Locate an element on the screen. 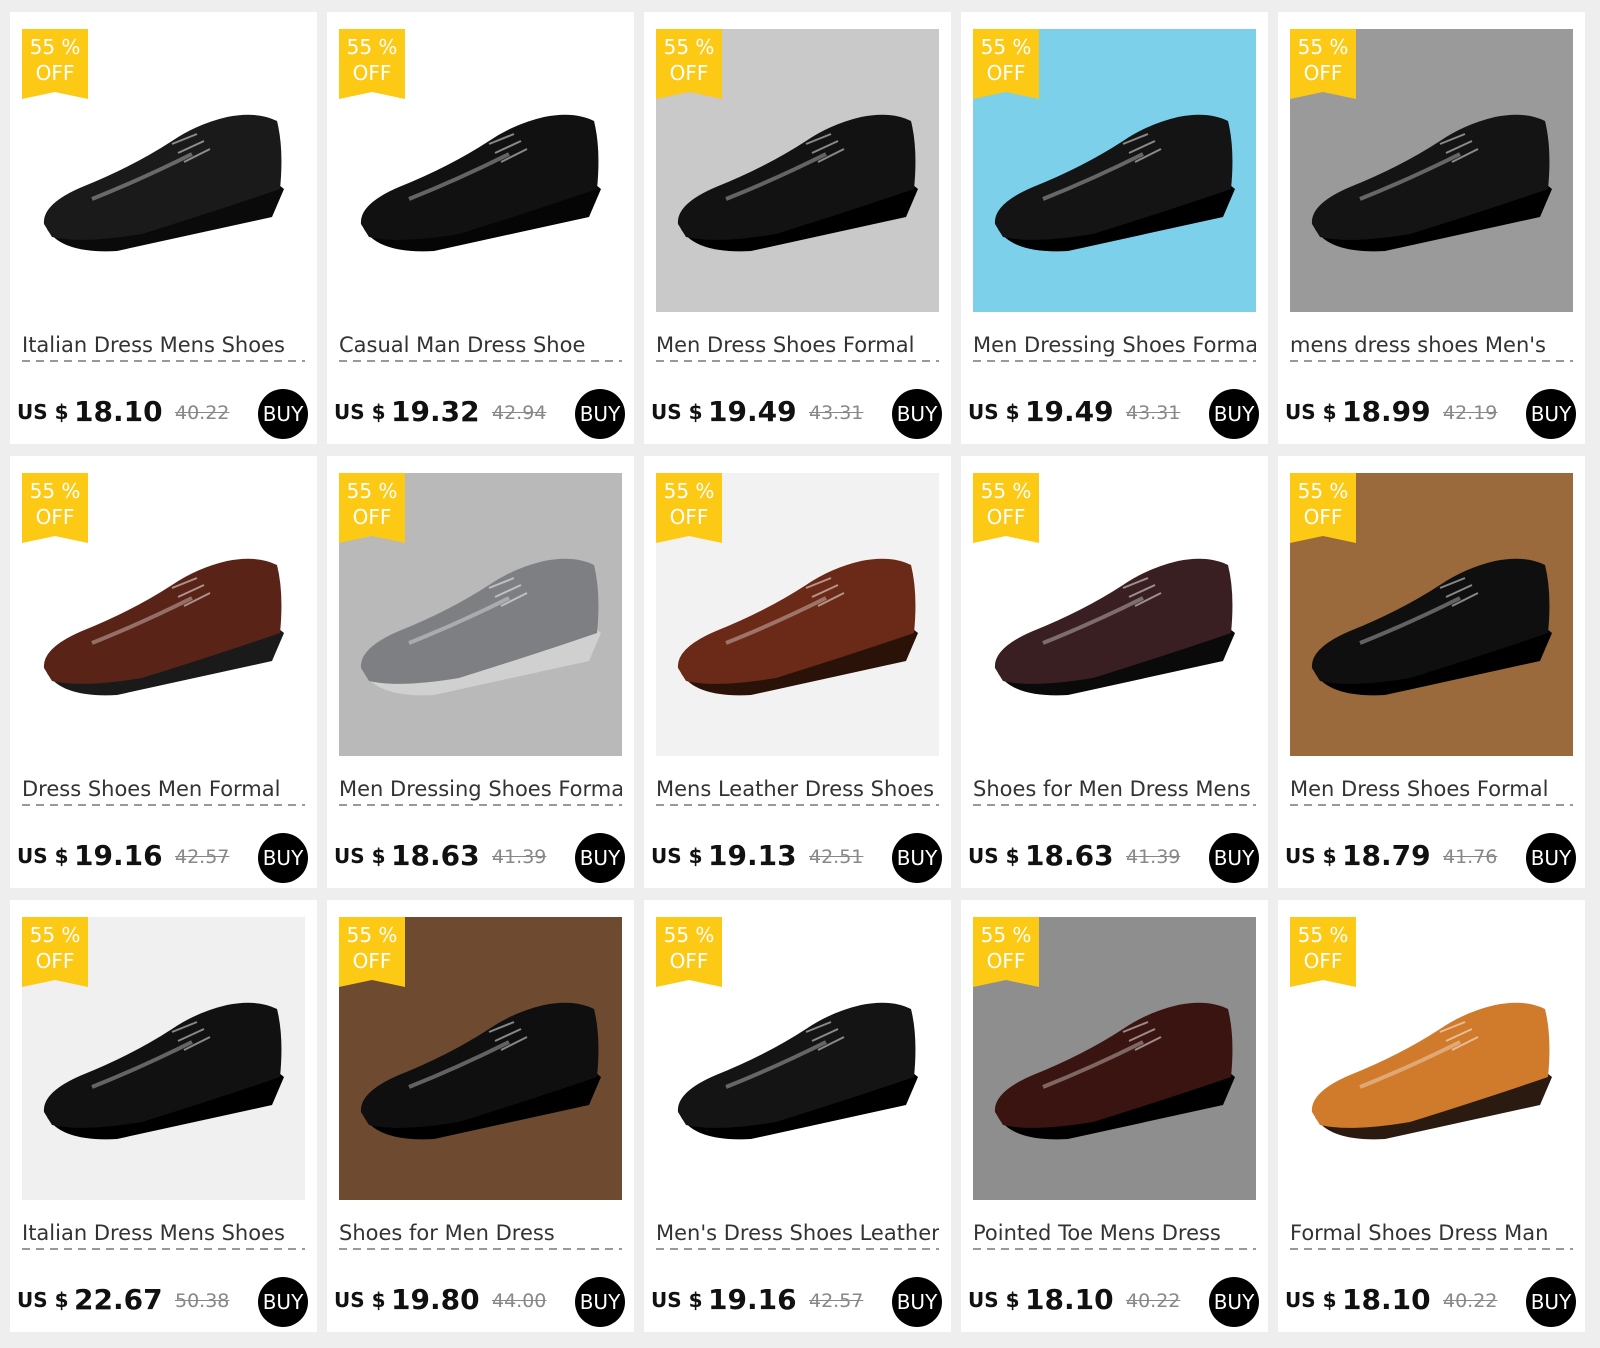  product-title: Casual Man Dress Shoe is located at coordinates (480, 347).